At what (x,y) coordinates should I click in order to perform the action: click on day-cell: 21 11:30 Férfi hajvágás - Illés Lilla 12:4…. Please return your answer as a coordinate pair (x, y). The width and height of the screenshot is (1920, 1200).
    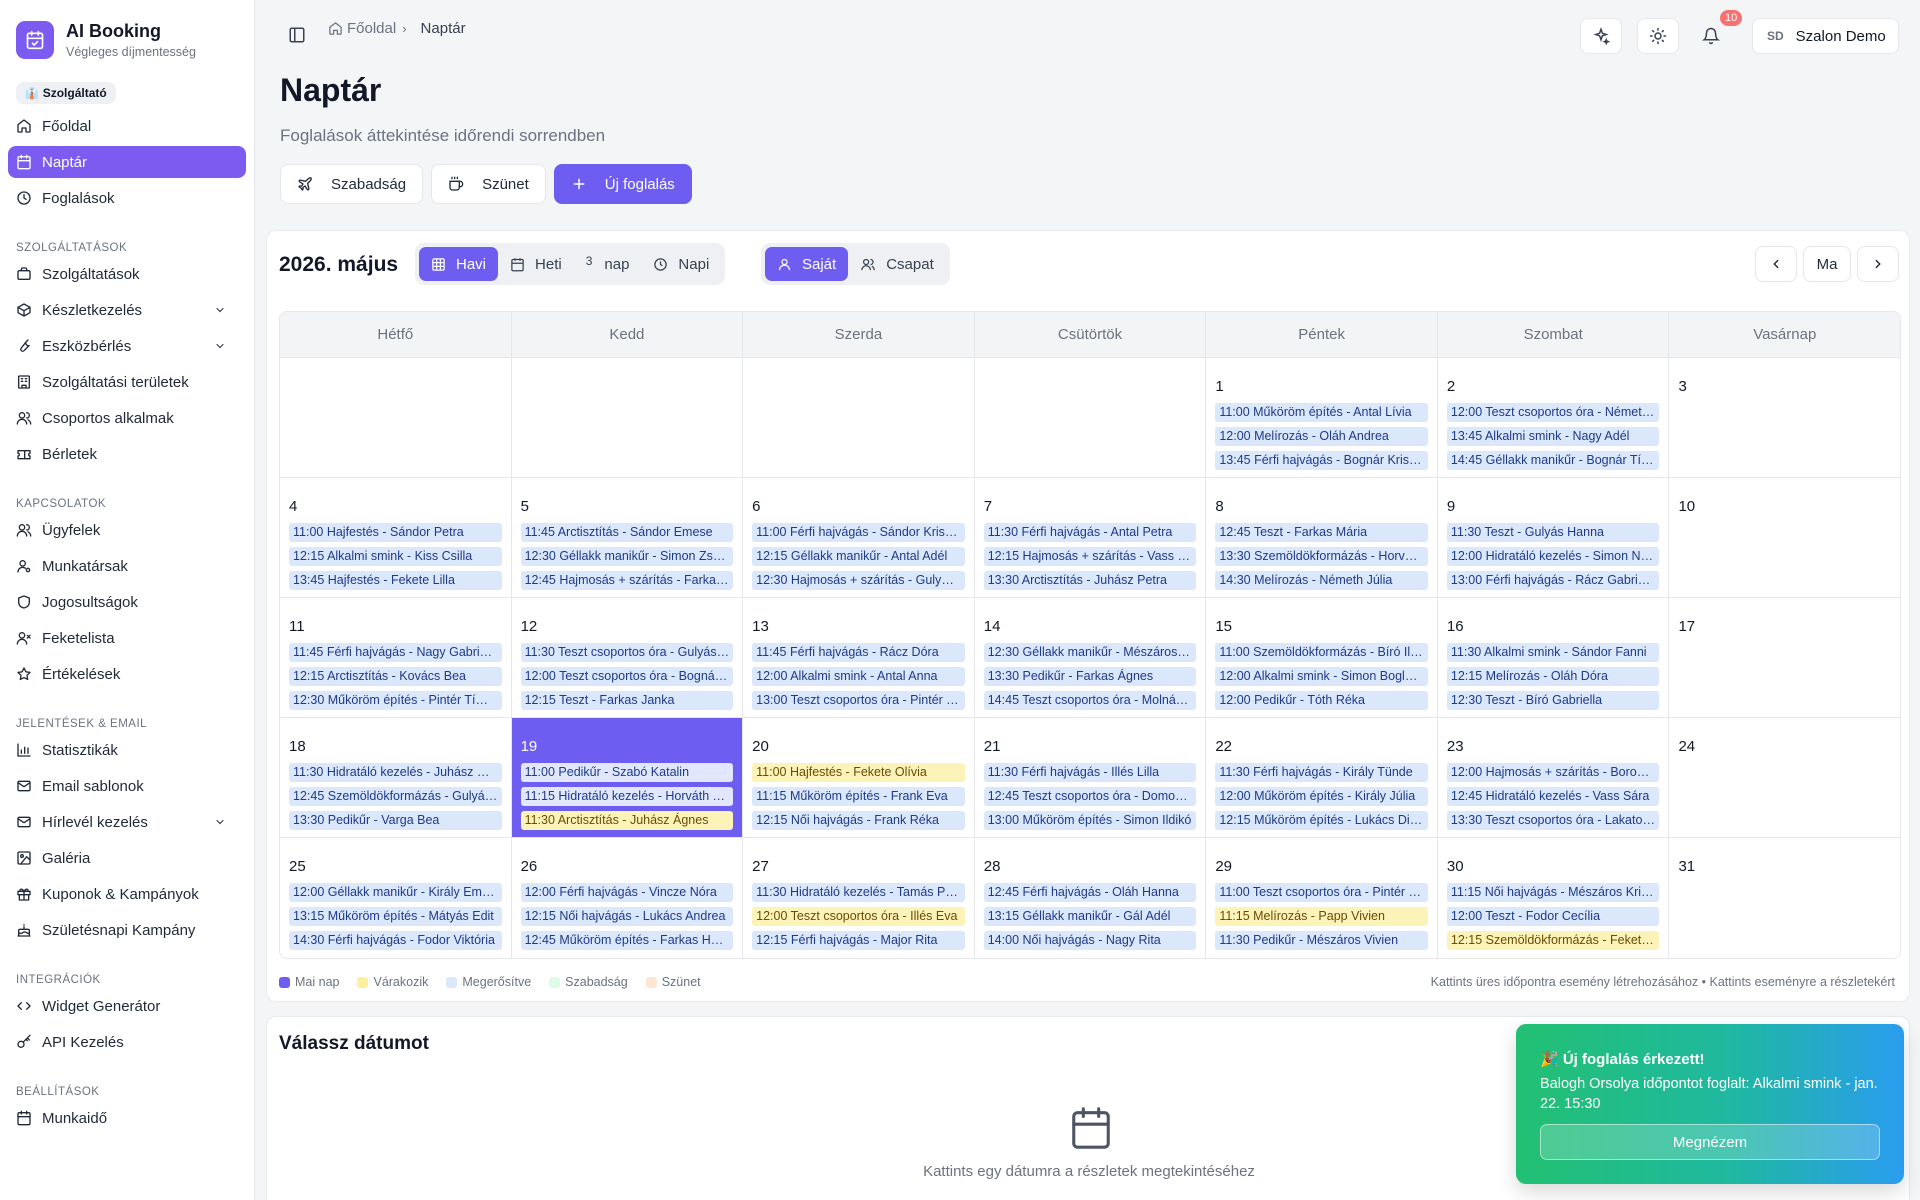
    Looking at the image, I should click on (1091, 777).